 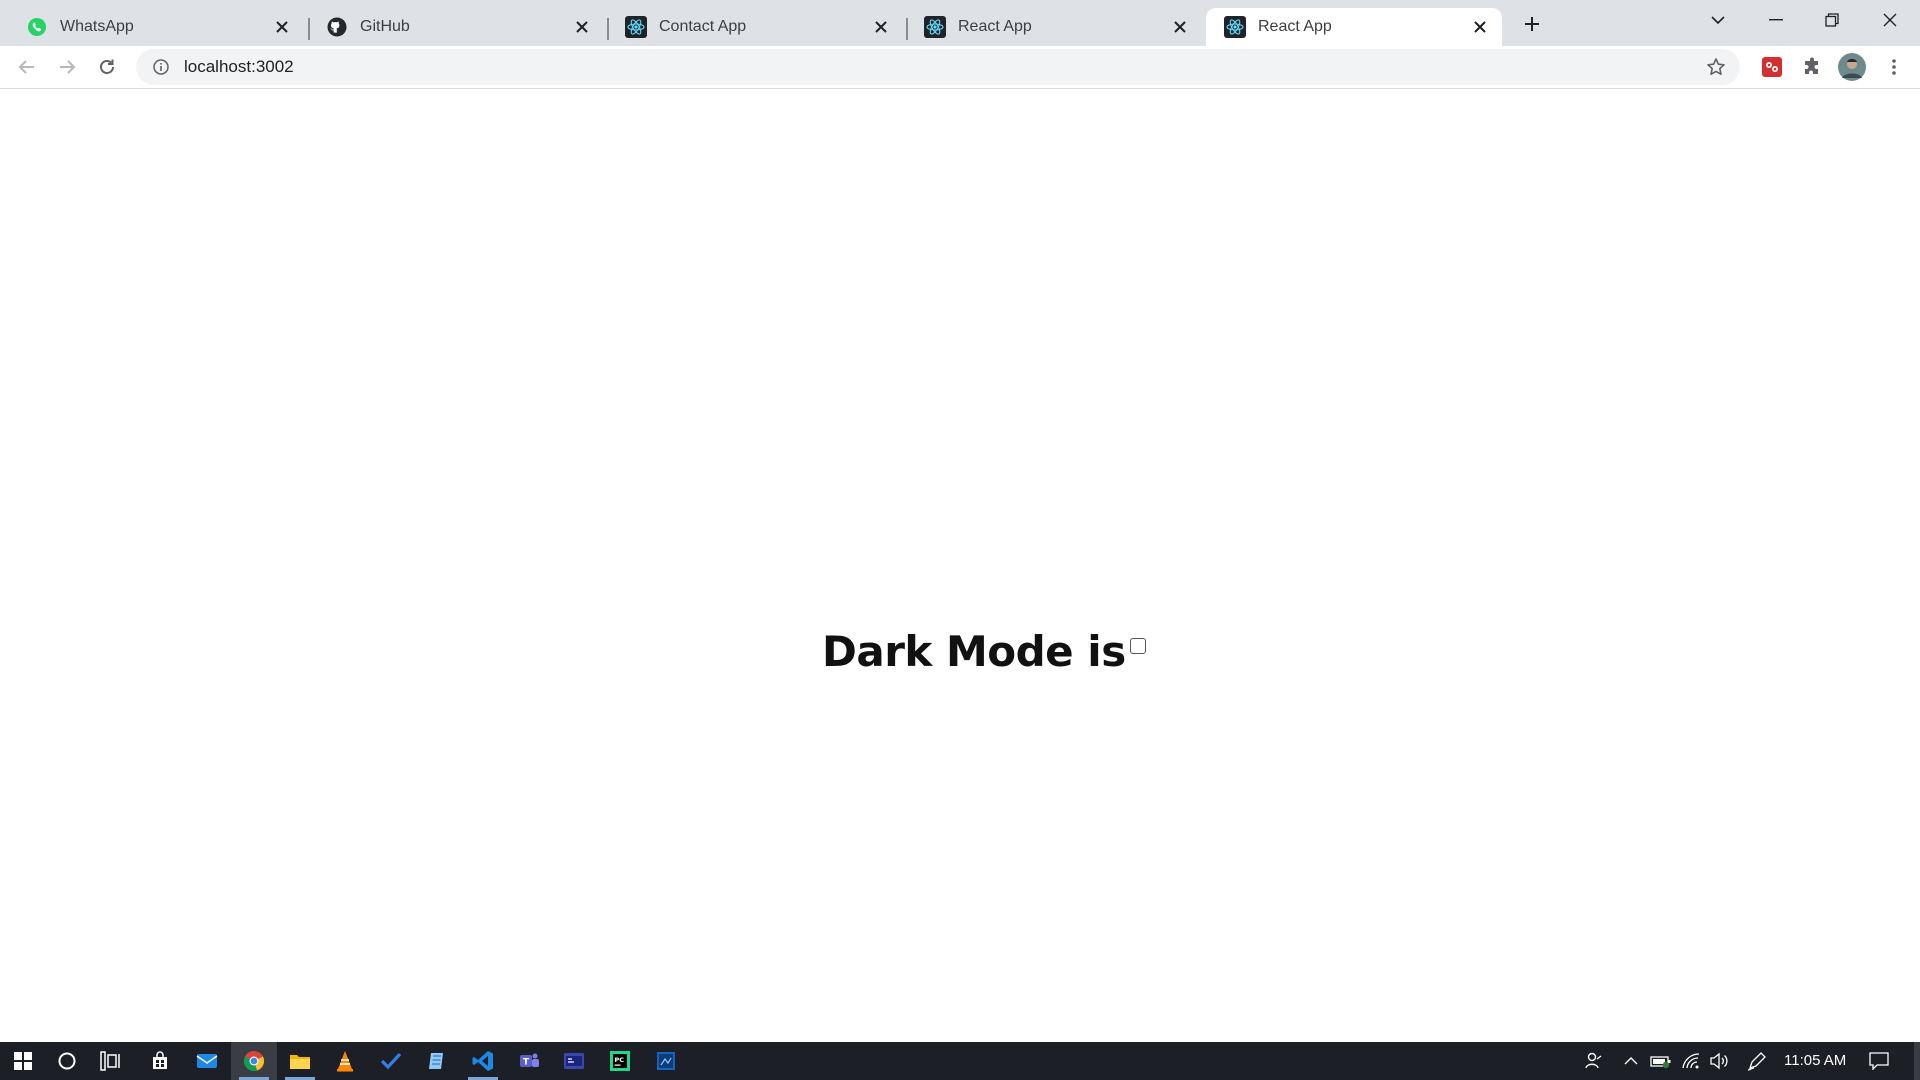 I want to click on battery-indicator, so click(x=1661, y=1061).